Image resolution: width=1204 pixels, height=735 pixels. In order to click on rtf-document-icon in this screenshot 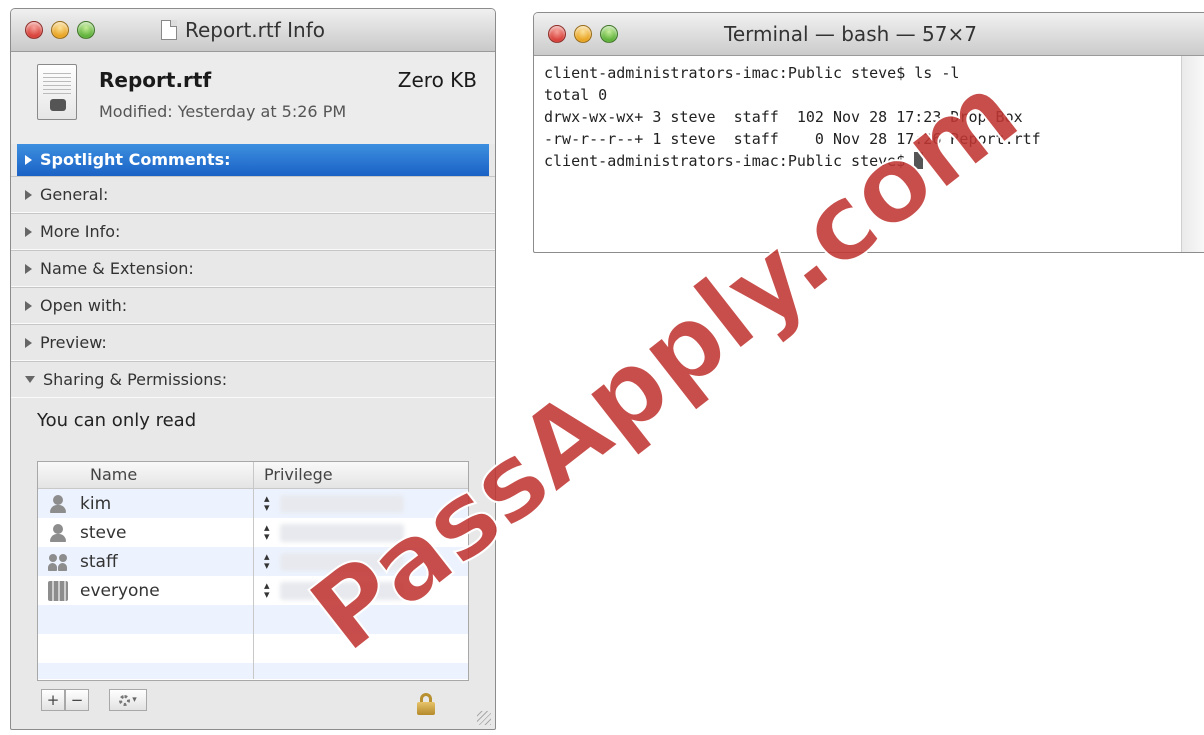, I will do `click(57, 92)`.